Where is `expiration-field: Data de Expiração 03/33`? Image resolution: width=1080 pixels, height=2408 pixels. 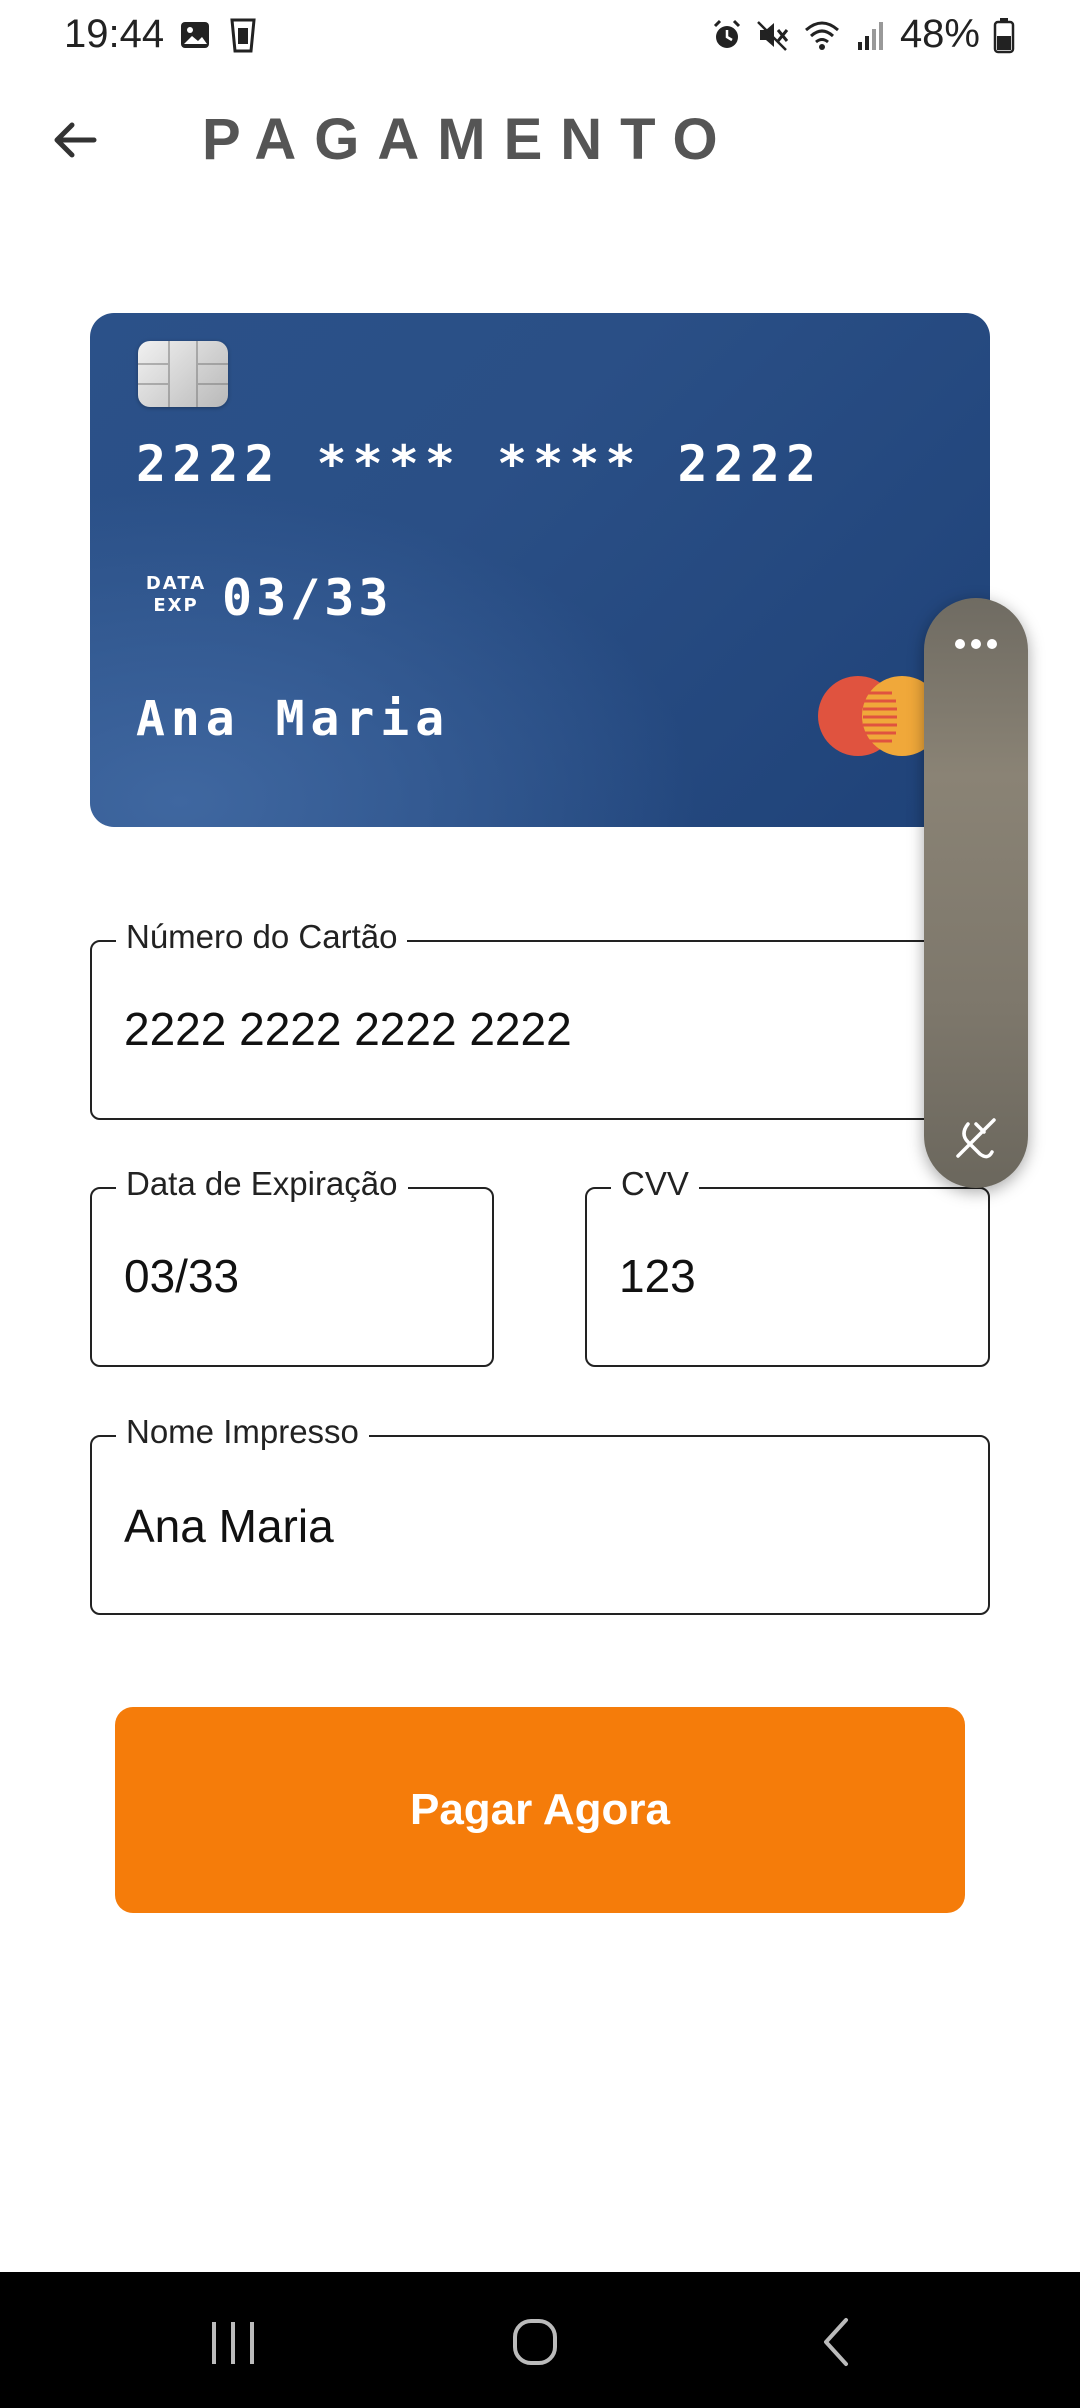 expiration-field: Data de Expiração 03/33 is located at coordinates (292, 1266).